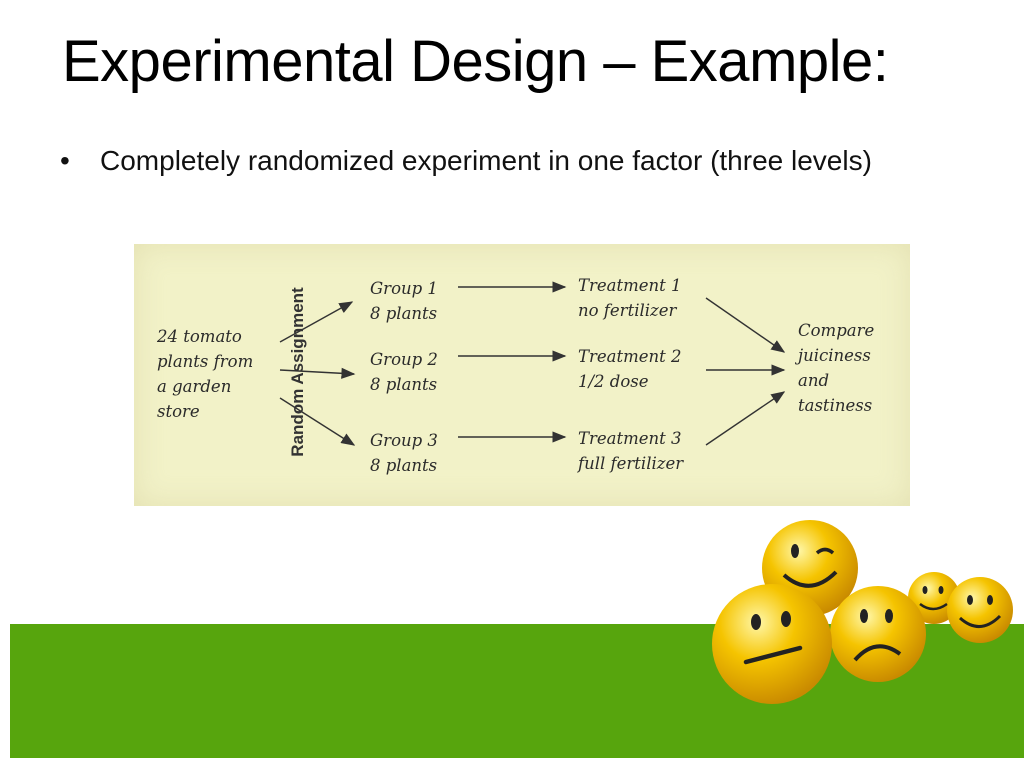 The height and width of the screenshot is (768, 1024). I want to click on grinning-smiley-icon, so click(980, 610).